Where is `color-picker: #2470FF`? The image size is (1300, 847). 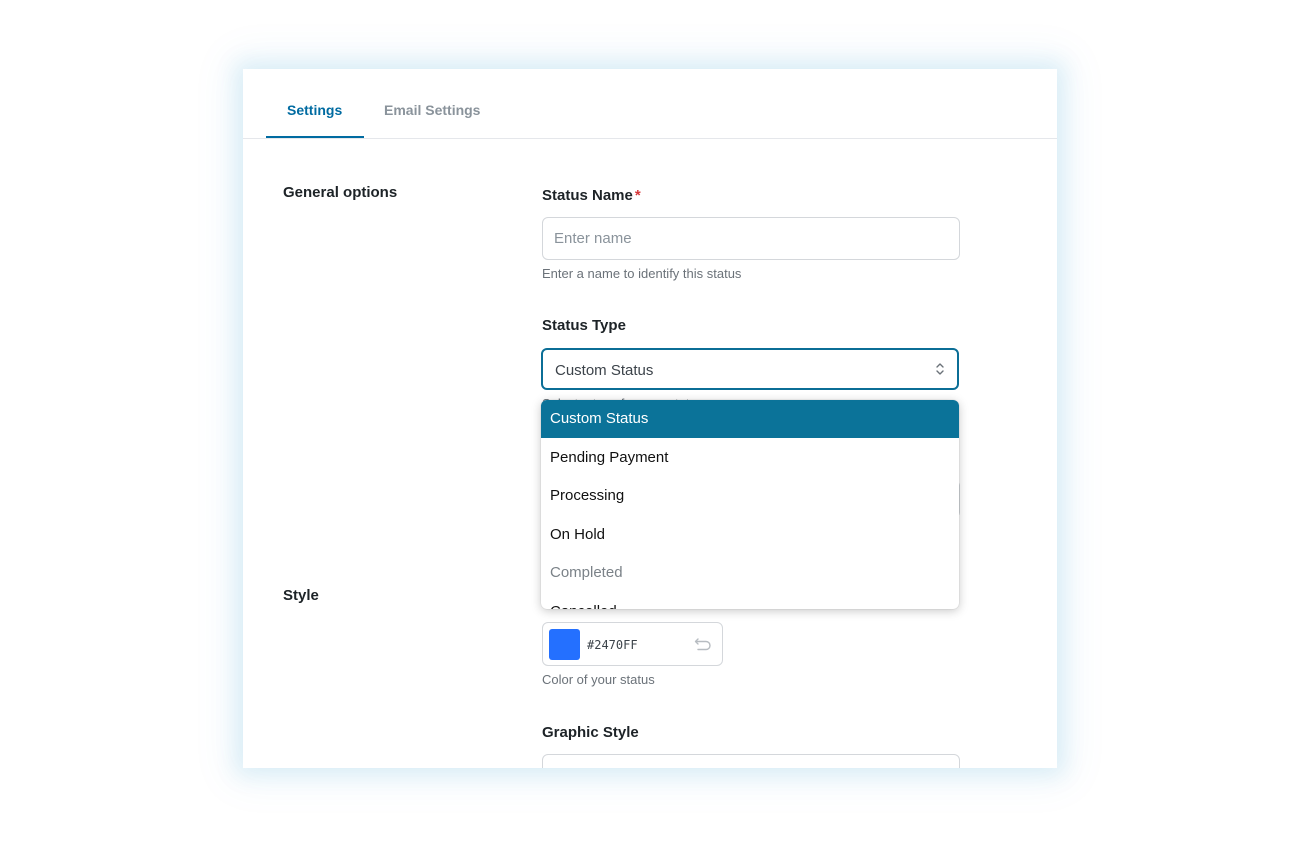
color-picker: #2470FF is located at coordinates (632, 644).